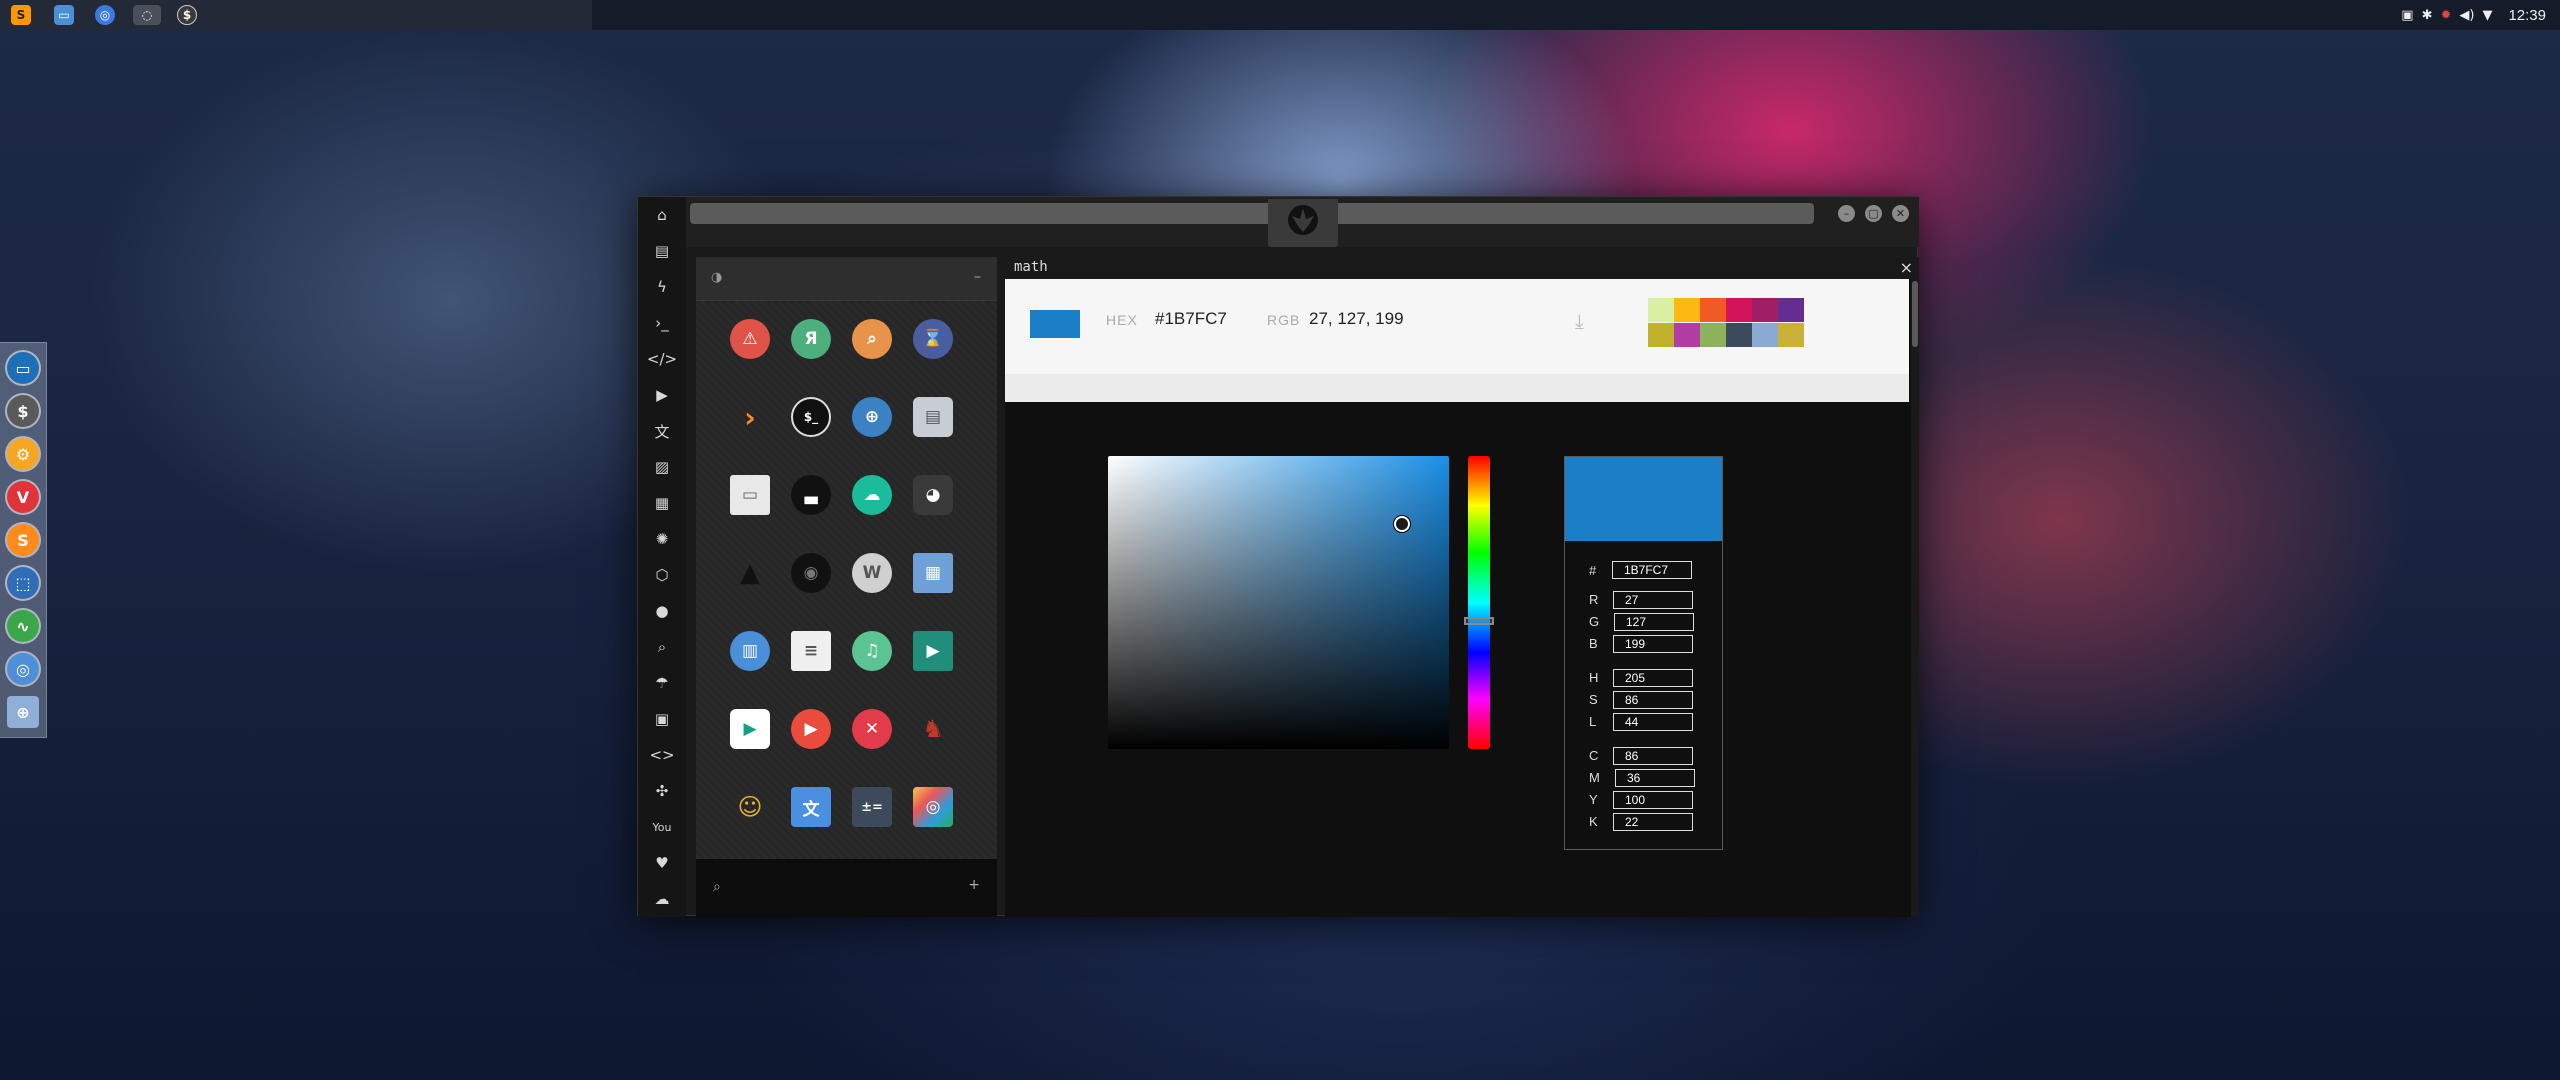  Describe the element at coordinates (716, 277) in the screenshot. I see `contrast-icon: ◑` at that location.